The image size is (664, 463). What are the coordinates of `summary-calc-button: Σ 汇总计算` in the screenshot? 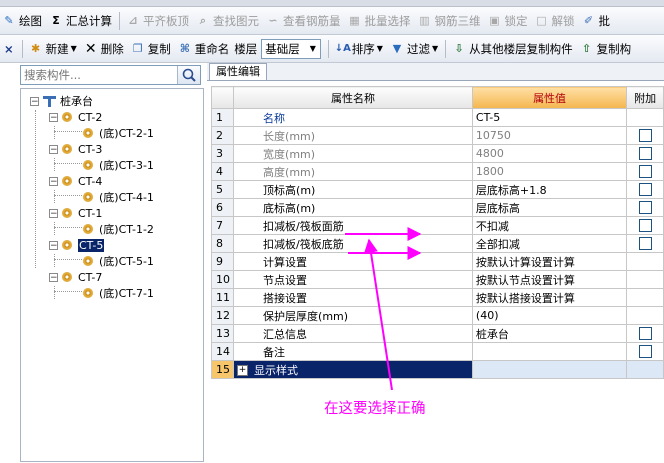 It's located at (80, 21).